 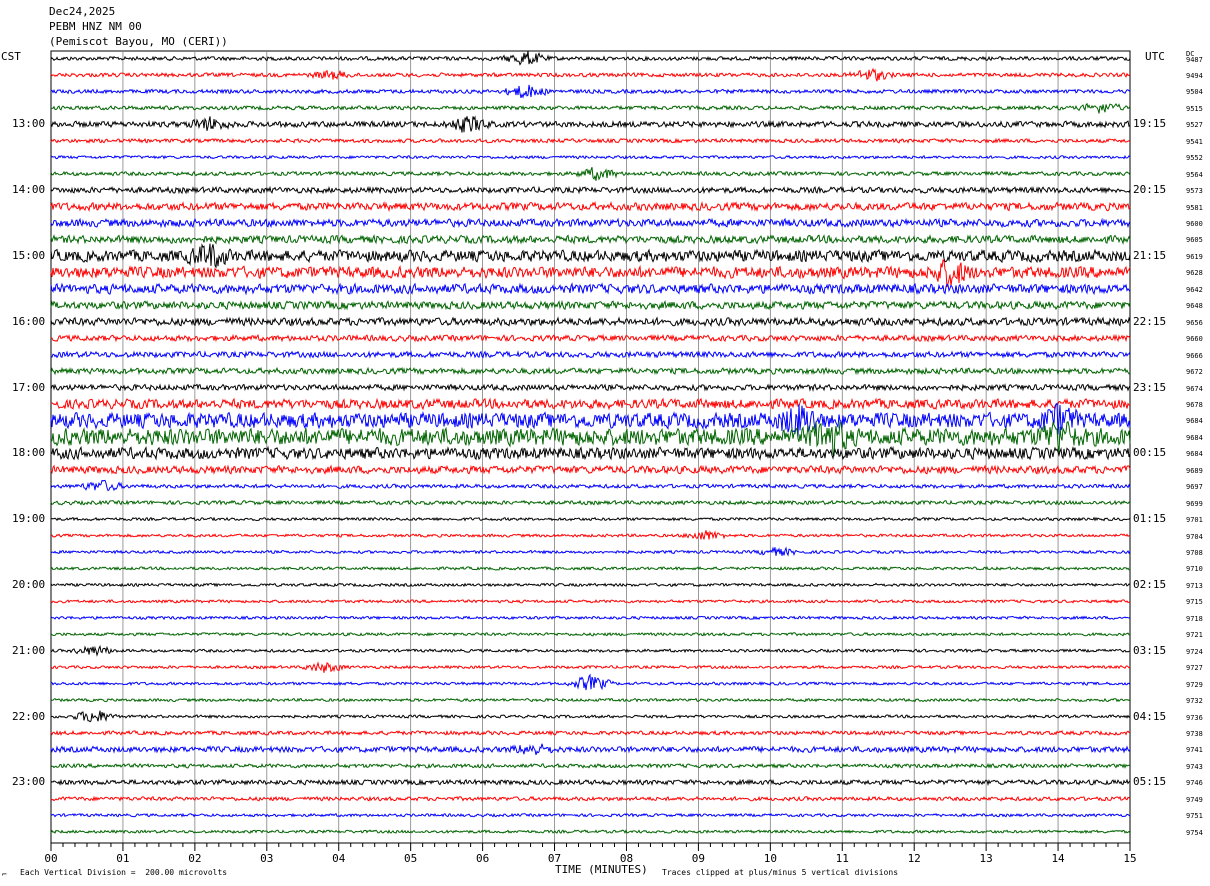 What do you see at coordinates (1194, 339) in the screenshot?
I see `dc-offset-value: 9660` at bounding box center [1194, 339].